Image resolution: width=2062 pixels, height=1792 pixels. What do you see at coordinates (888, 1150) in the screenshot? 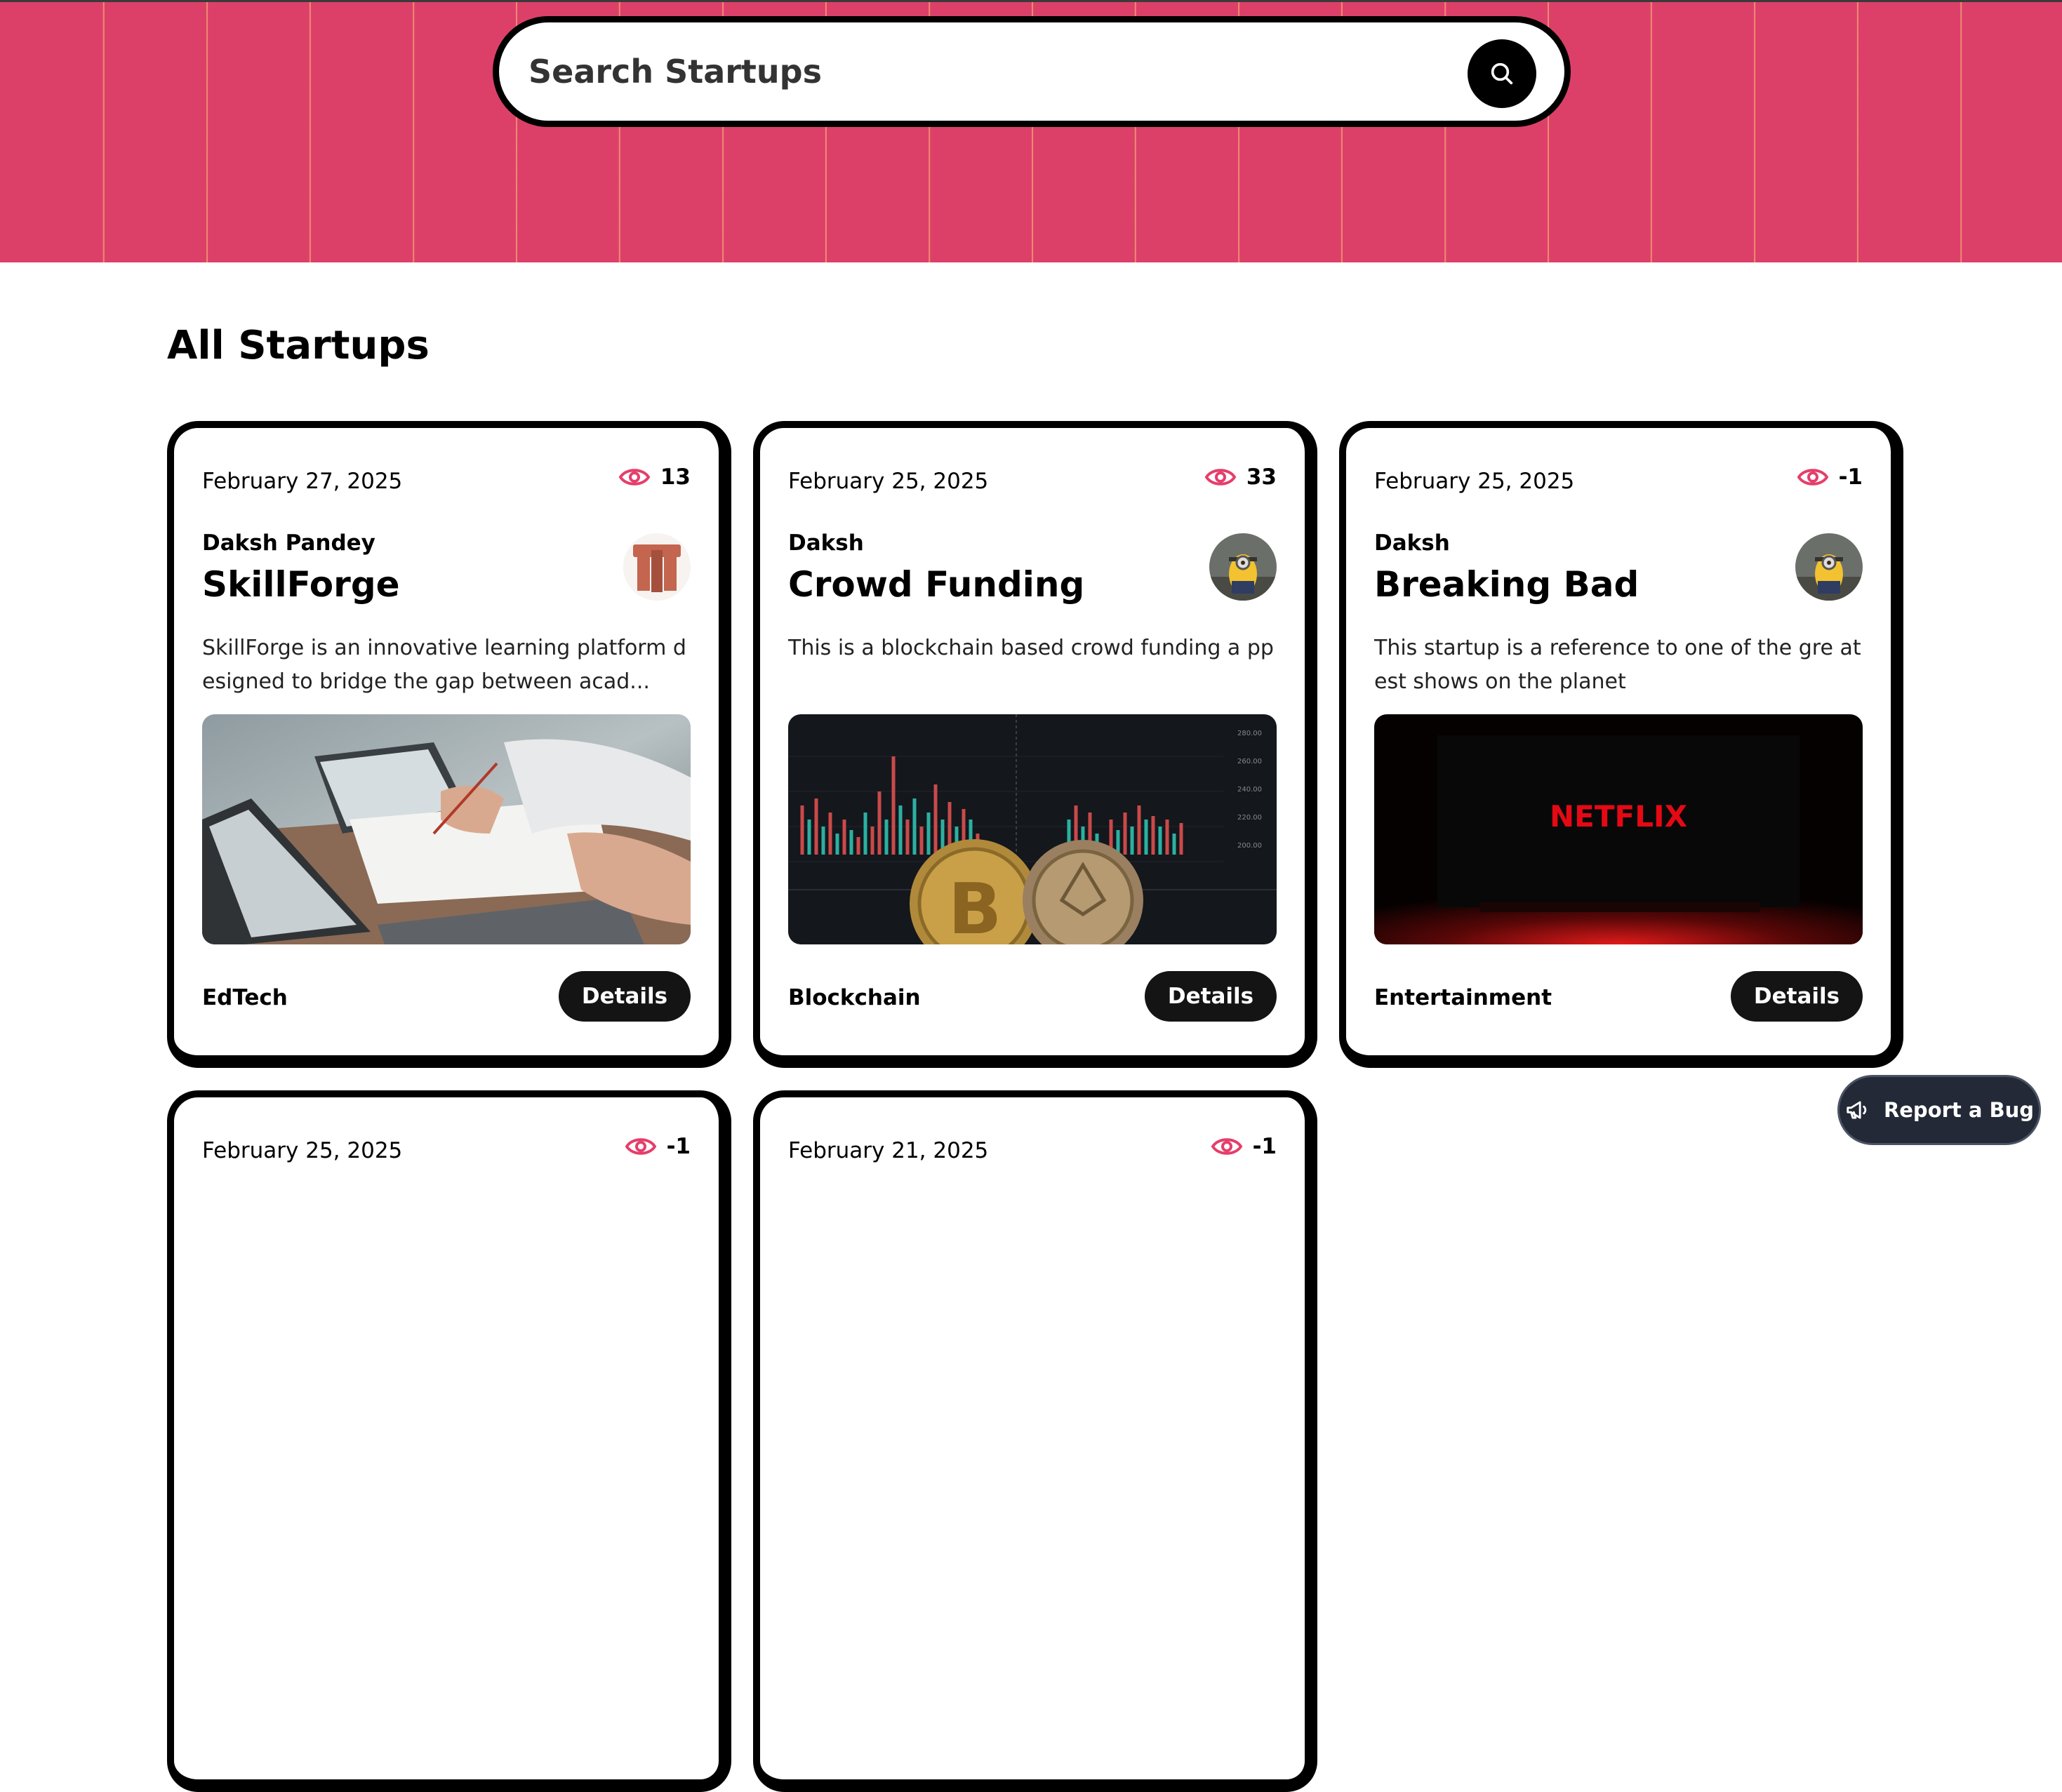
I see `card-date: February 21, 2025` at bounding box center [888, 1150].